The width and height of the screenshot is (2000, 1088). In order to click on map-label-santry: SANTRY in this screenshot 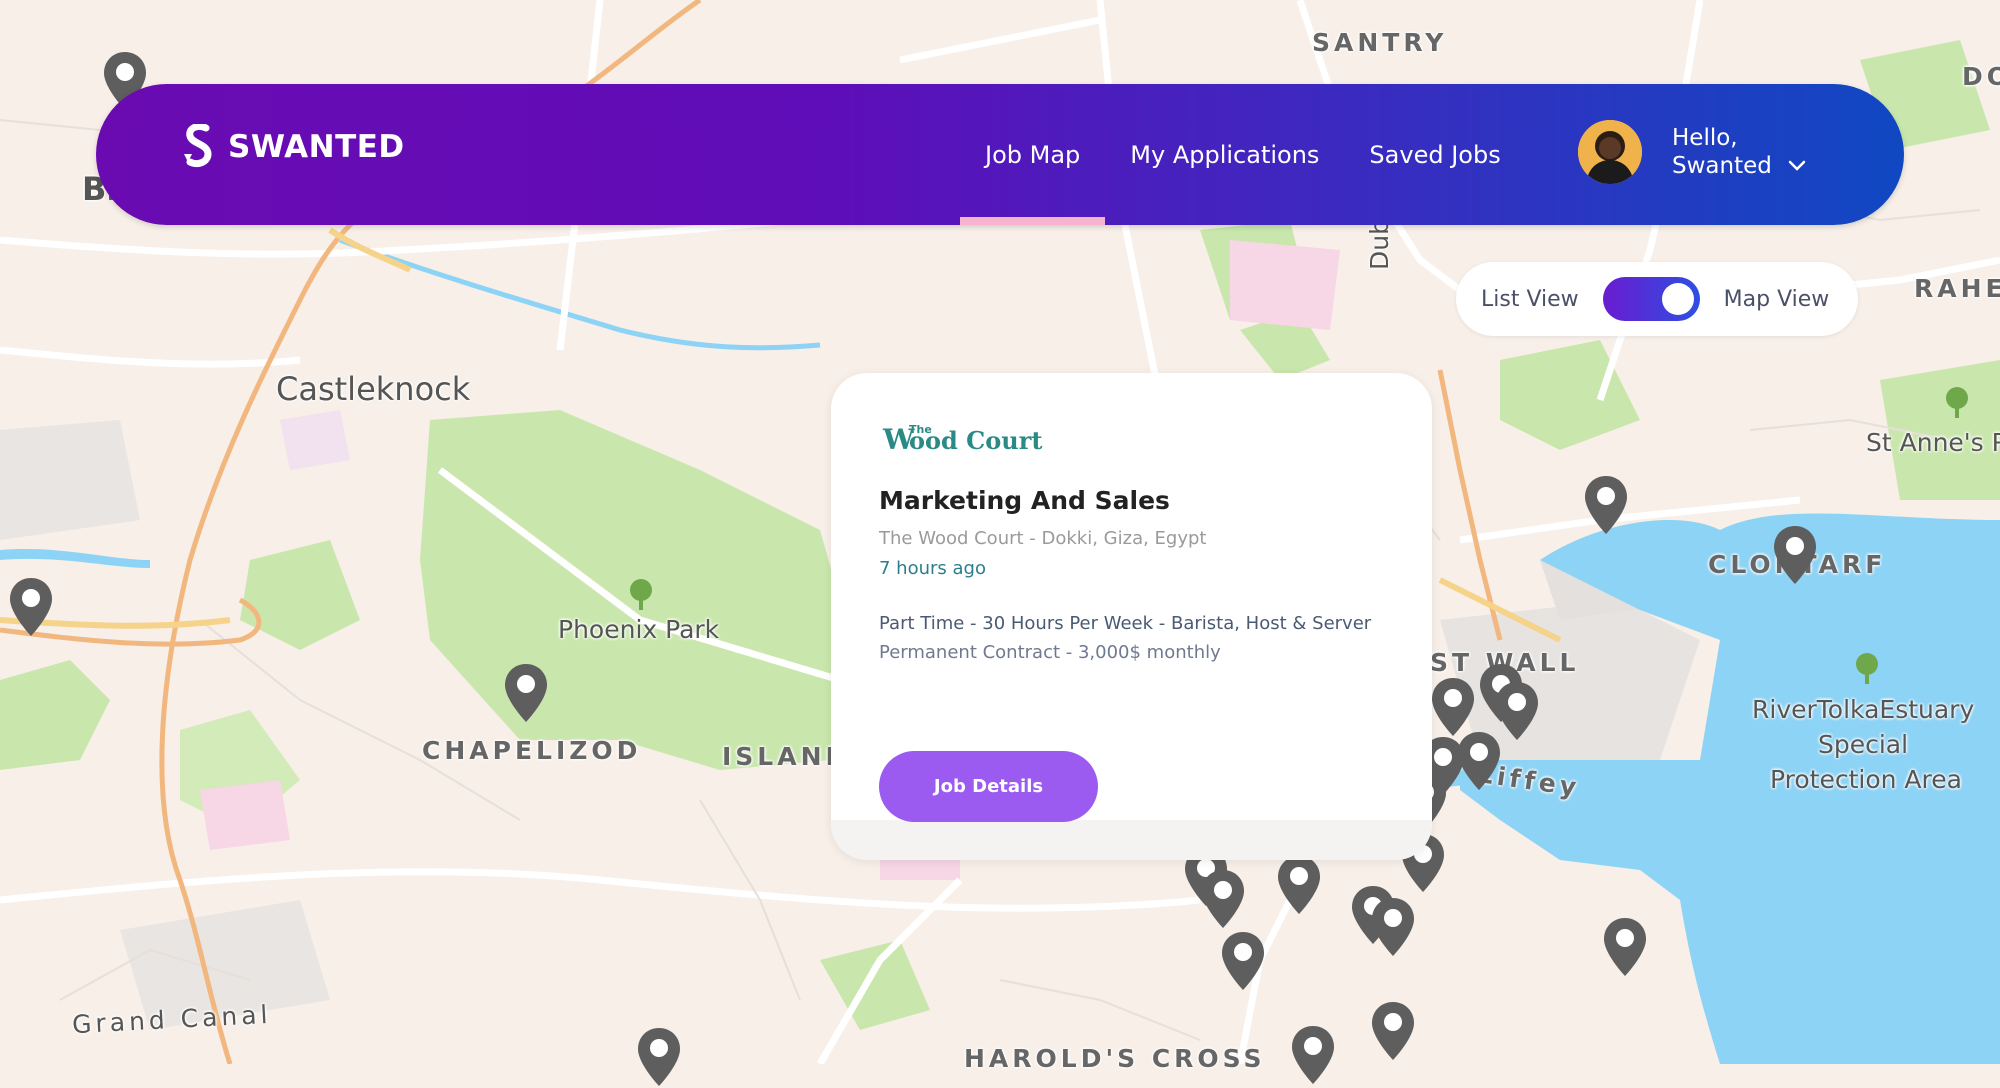, I will do `click(1380, 42)`.